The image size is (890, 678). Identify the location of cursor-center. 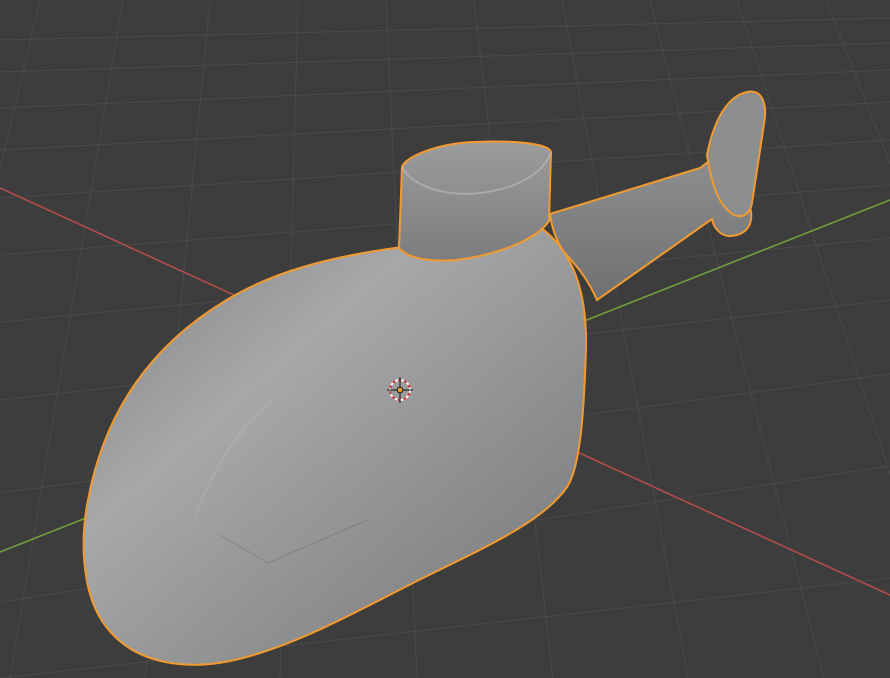
(400, 390).